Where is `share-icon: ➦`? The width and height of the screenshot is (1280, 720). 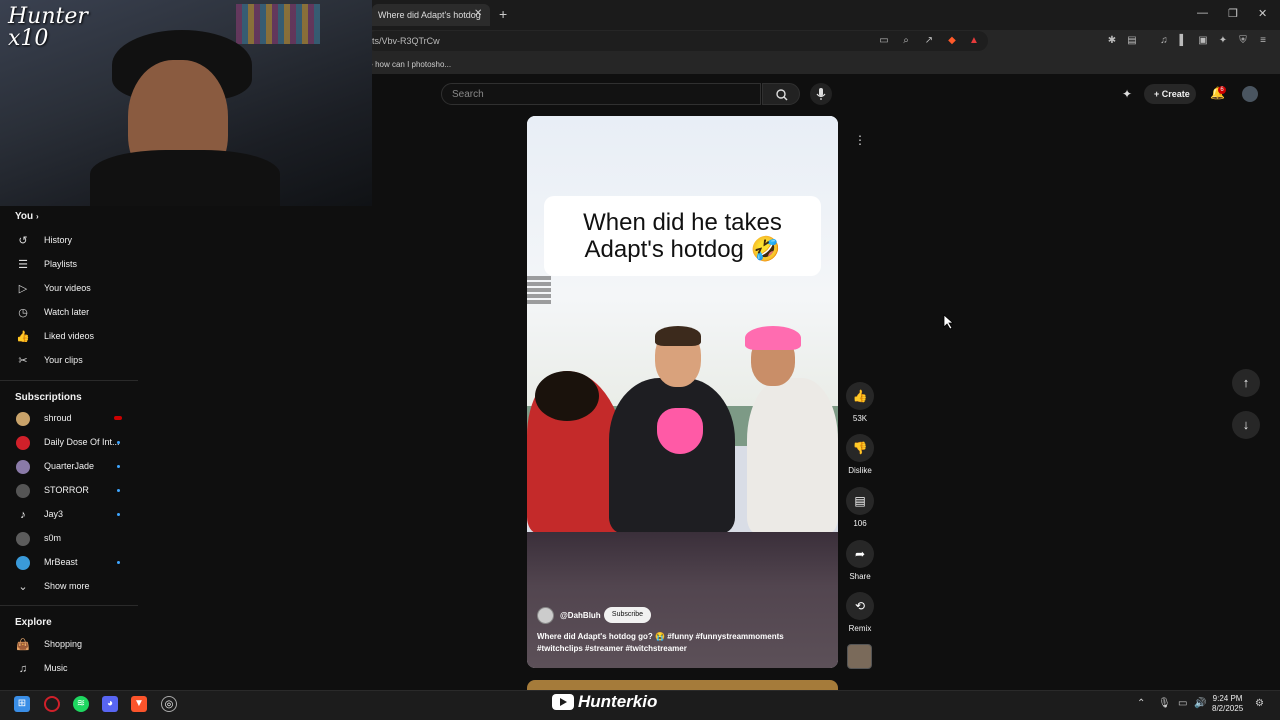 share-icon: ➦ is located at coordinates (860, 554).